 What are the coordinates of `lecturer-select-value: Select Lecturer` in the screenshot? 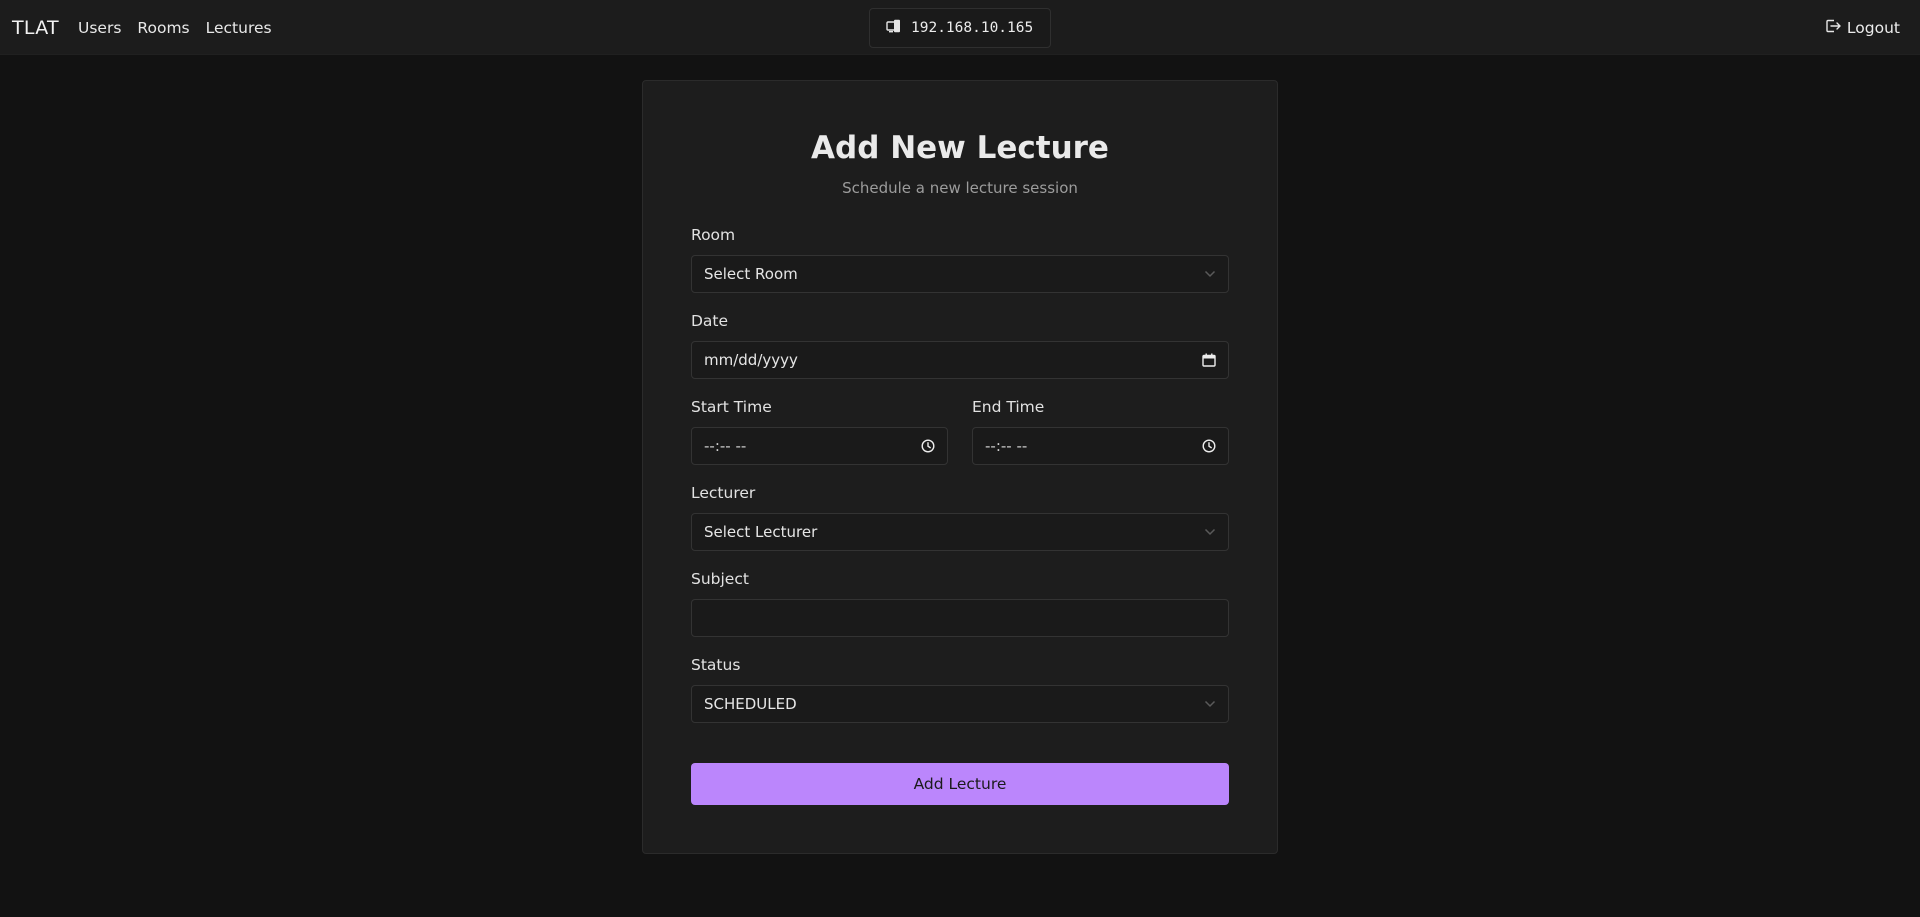 It's located at (761, 532).